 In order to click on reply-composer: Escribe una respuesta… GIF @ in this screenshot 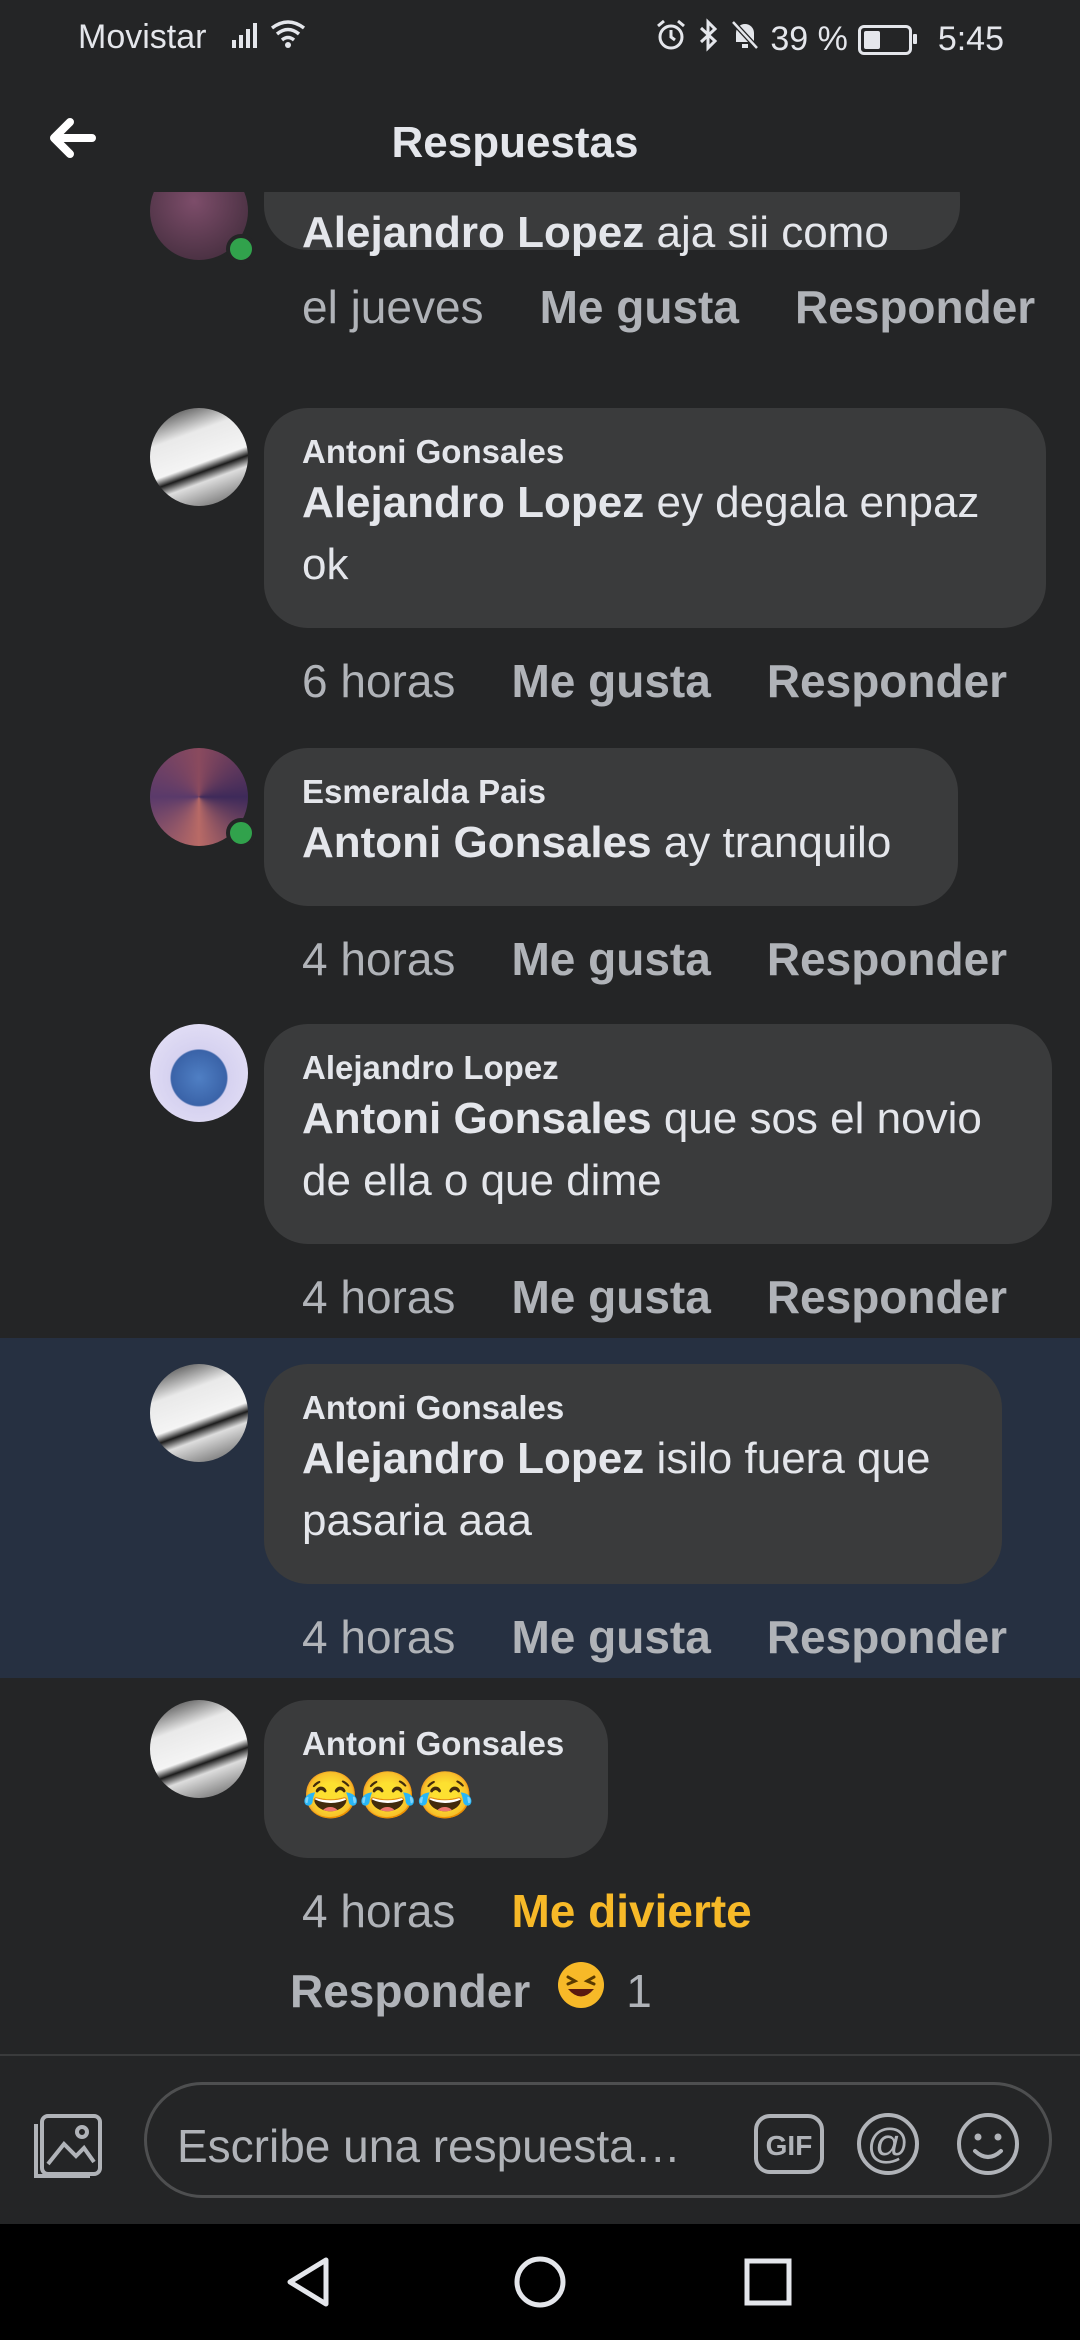, I will do `click(540, 2140)`.